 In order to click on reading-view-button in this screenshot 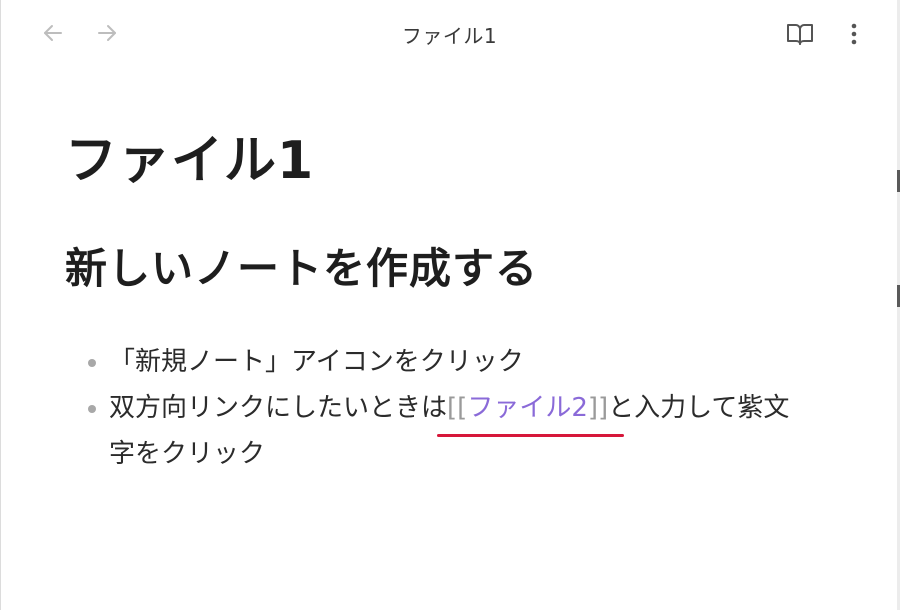, I will do `click(800, 36)`.